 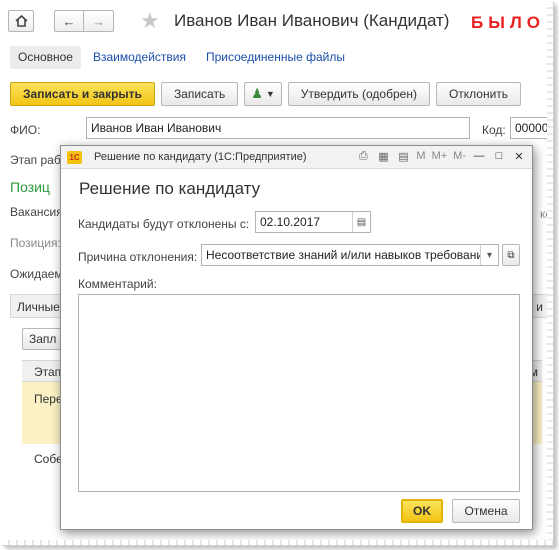 I want to click on save-and-close-button: Записать и закрыть, so click(x=82, y=94).